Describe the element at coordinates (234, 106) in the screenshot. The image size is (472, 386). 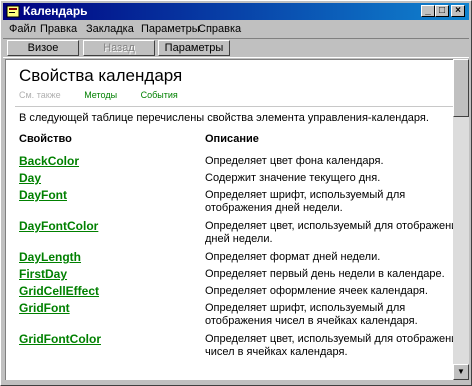
I see `divider` at that location.